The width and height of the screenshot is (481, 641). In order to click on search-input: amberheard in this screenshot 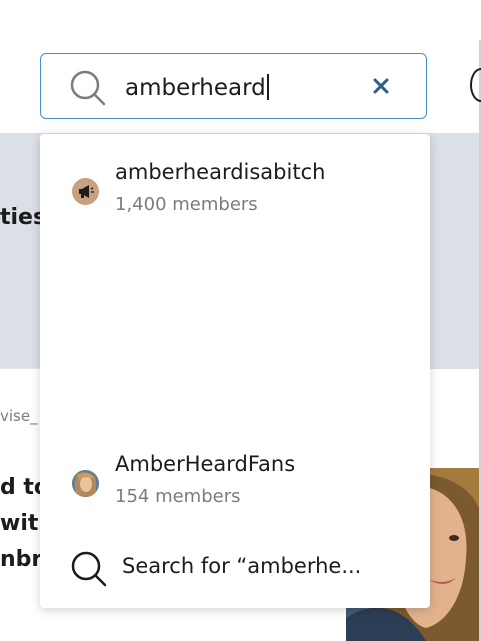, I will do `click(233, 86)`.